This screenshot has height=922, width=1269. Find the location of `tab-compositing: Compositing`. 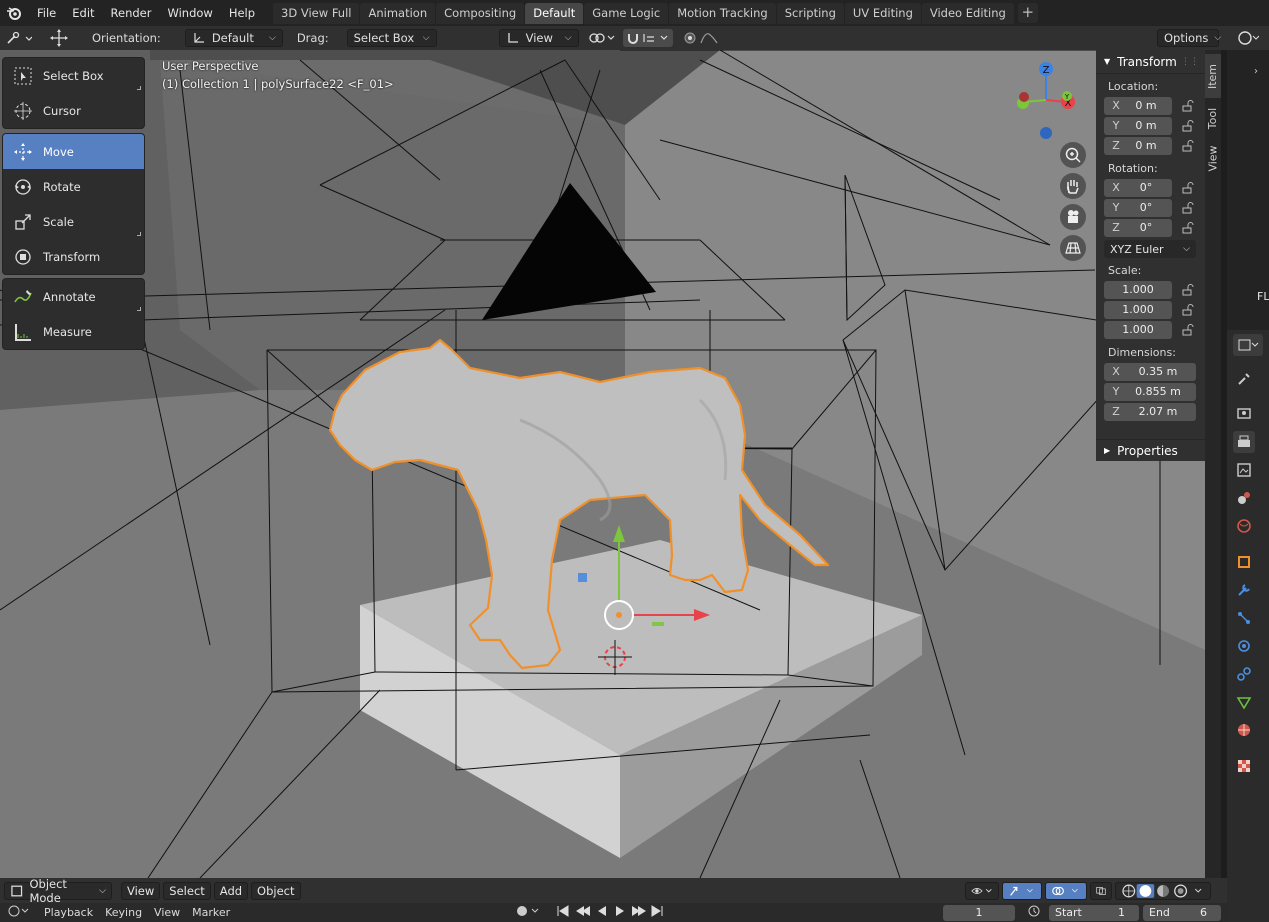

tab-compositing: Compositing is located at coordinates (480, 13).